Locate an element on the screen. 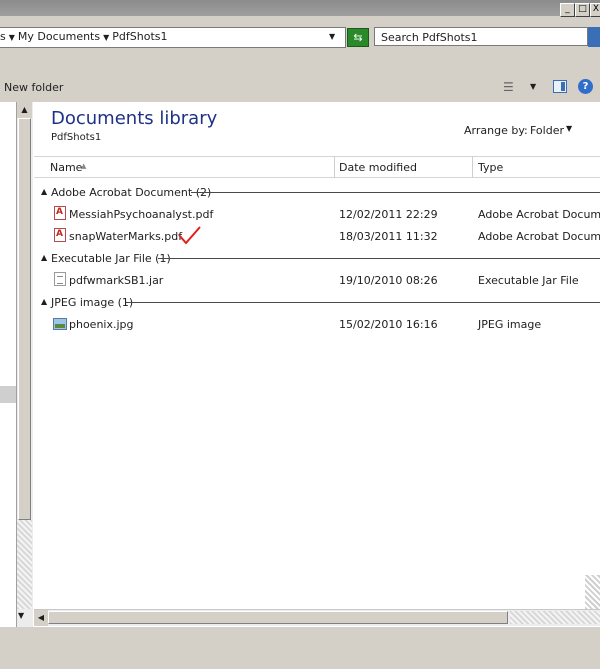  navigation-scroll-track is located at coordinates (24, 564).